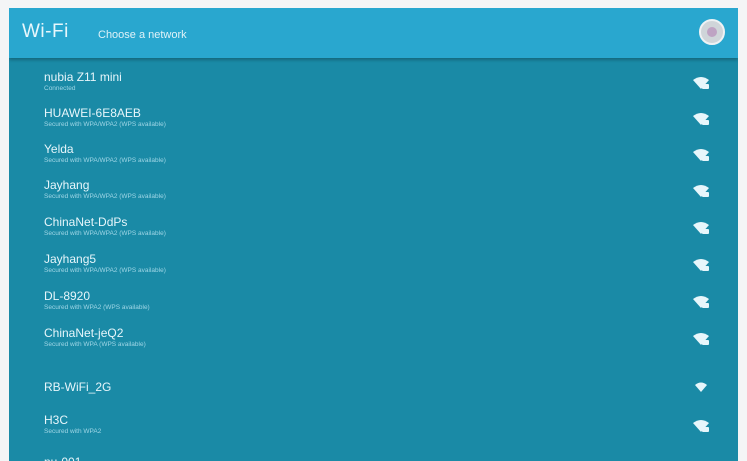 This screenshot has height=461, width=747. I want to click on network-status: Secured with WPA2, so click(73, 431).